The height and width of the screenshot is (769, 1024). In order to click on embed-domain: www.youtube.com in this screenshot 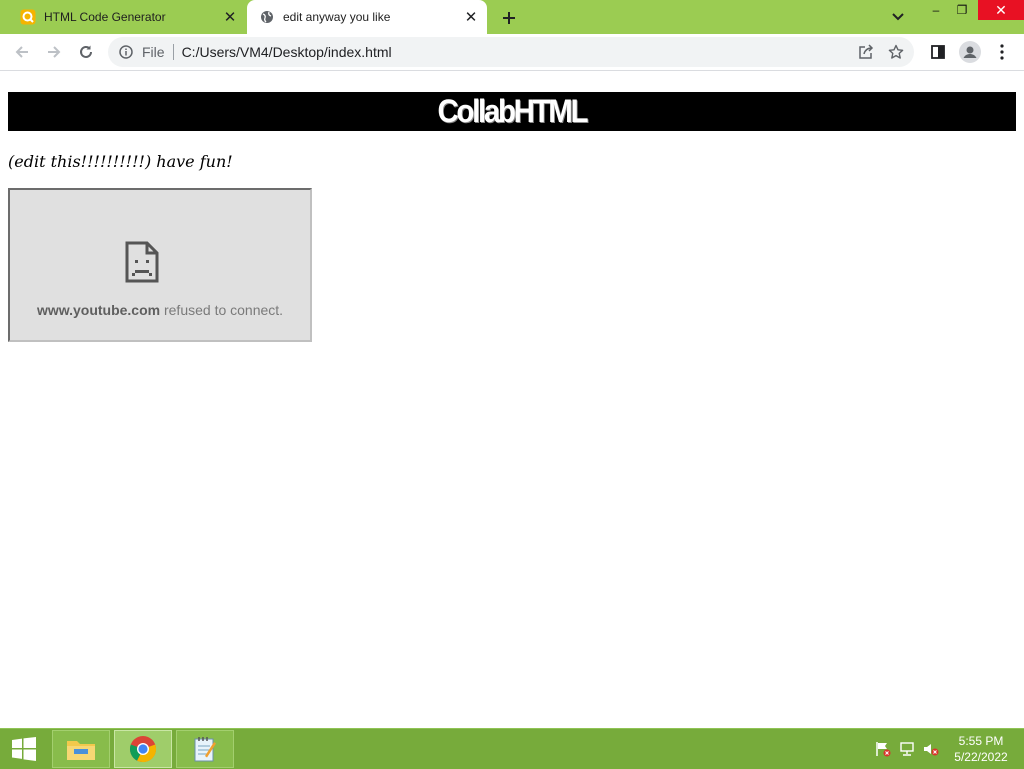, I will do `click(98, 310)`.